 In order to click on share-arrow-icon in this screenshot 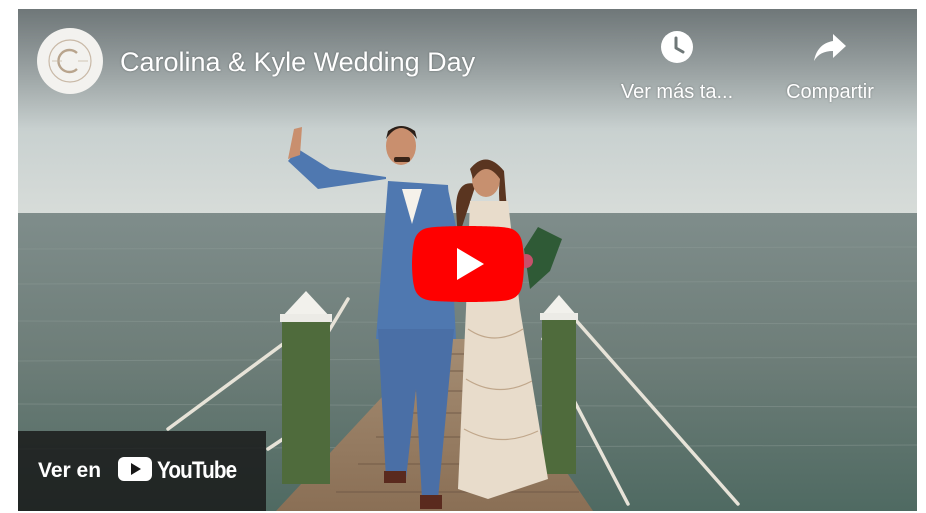, I will do `click(830, 49)`.